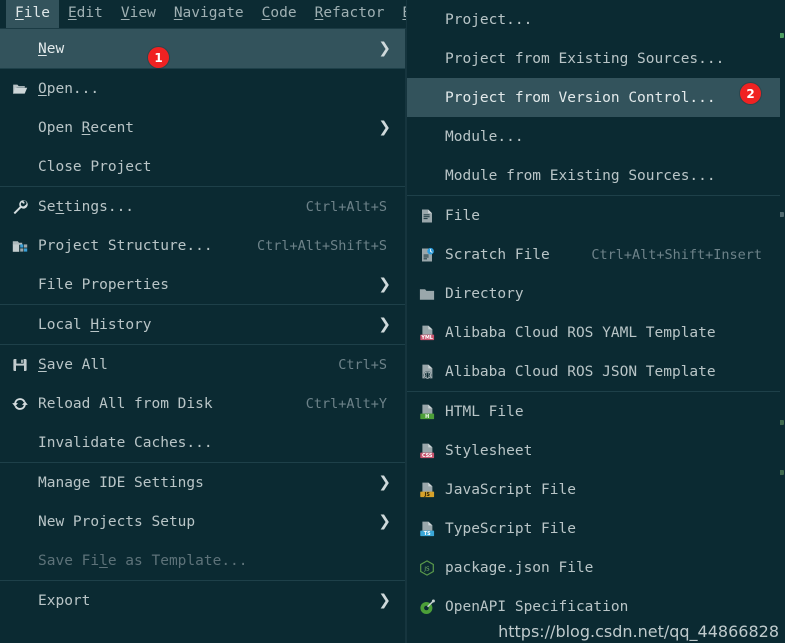  What do you see at coordinates (125, 403) in the screenshot?
I see `menu-item-label: Reload All from Disk` at bounding box center [125, 403].